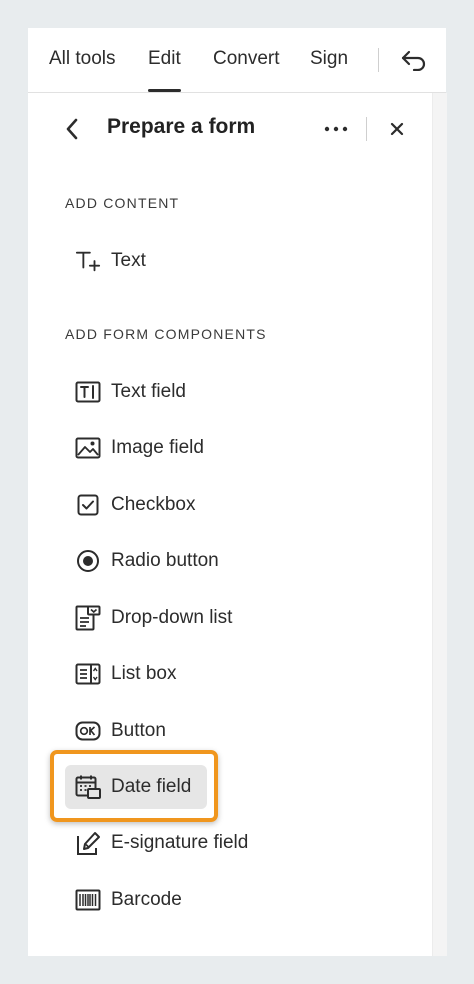 The height and width of the screenshot is (984, 474). Describe the element at coordinates (157, 447) in the screenshot. I see `tool-item-label: Image field` at that location.